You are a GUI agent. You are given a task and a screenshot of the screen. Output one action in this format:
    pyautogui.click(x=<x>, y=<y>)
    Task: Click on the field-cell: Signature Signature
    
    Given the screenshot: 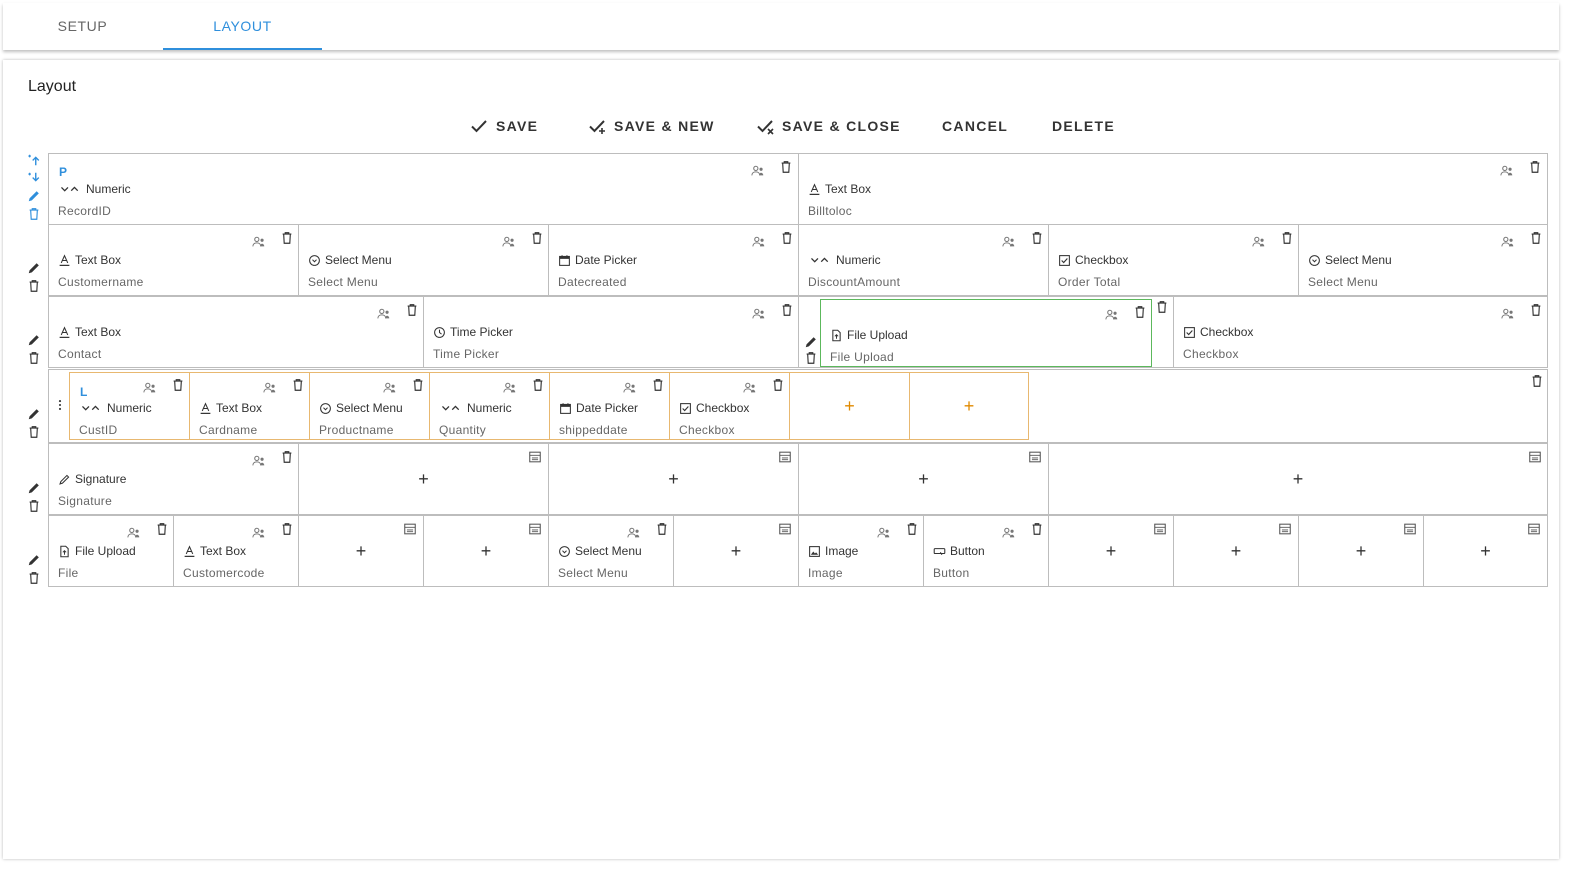 What is the action you would take?
    pyautogui.click(x=173, y=479)
    